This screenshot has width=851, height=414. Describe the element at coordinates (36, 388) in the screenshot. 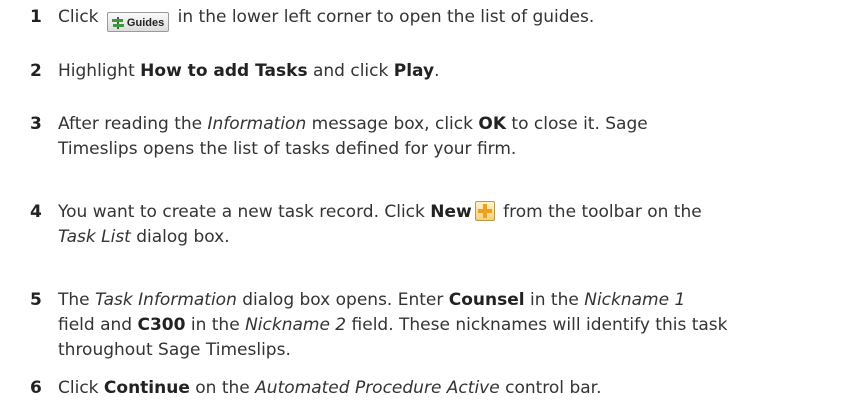

I see `step-number: 6` at that location.